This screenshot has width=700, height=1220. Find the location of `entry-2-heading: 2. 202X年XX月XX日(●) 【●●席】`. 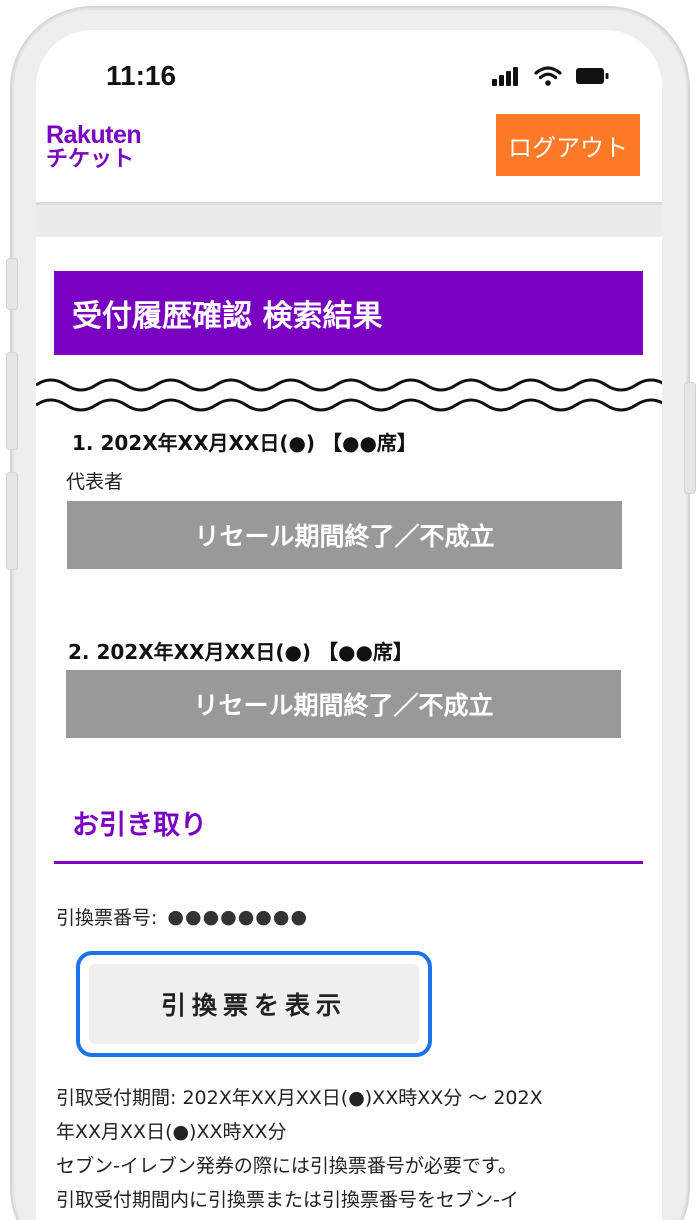

entry-2-heading: 2. 202X年XX月XX日(●) 【●●席】 is located at coordinates (240, 652).